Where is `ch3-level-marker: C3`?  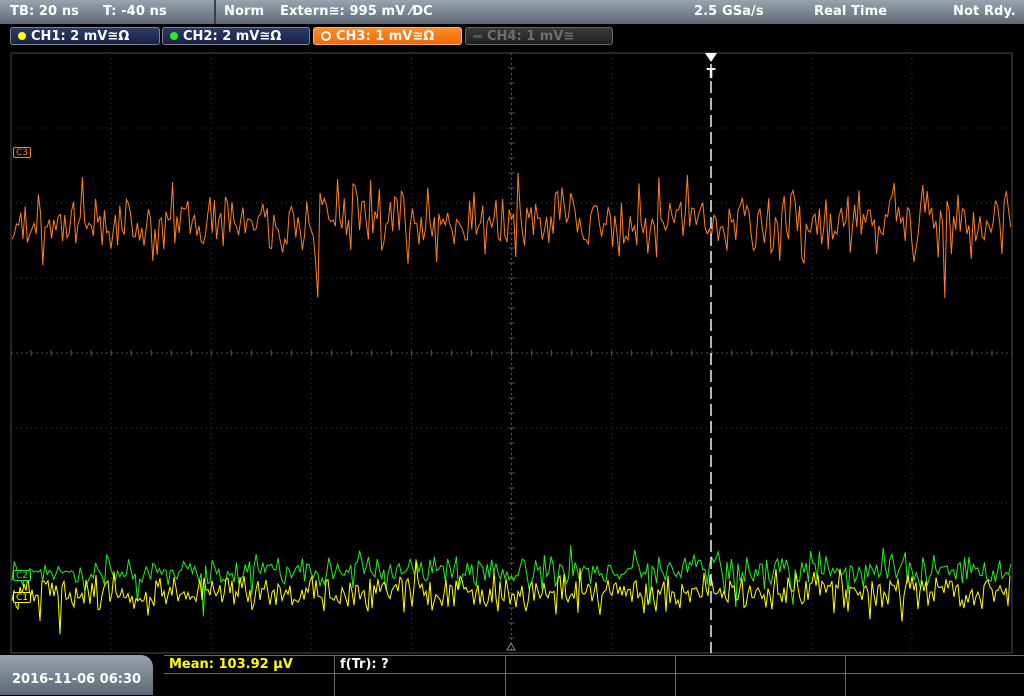 ch3-level-marker: C3 is located at coordinates (22, 152).